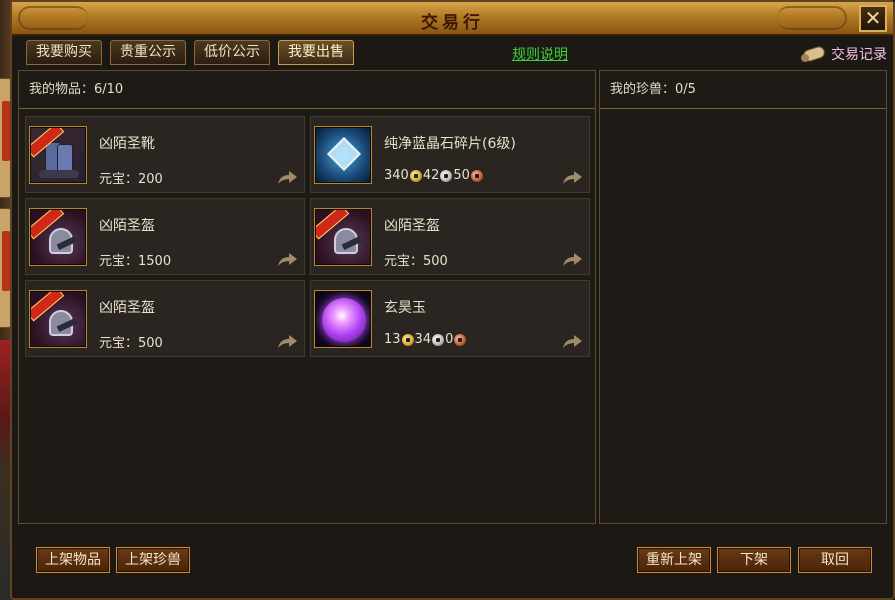  I want to click on boots-icon, so click(58, 155).